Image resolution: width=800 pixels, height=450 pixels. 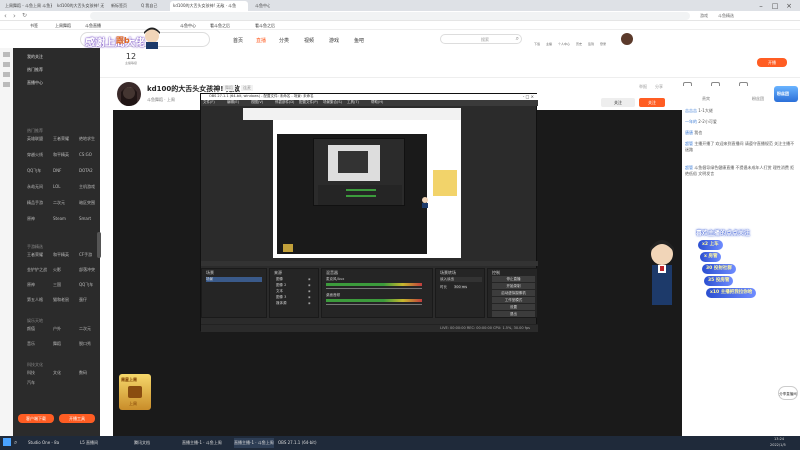 What do you see at coordinates (59, 218) in the screenshot?
I see `sidebar-item: Steam` at bounding box center [59, 218].